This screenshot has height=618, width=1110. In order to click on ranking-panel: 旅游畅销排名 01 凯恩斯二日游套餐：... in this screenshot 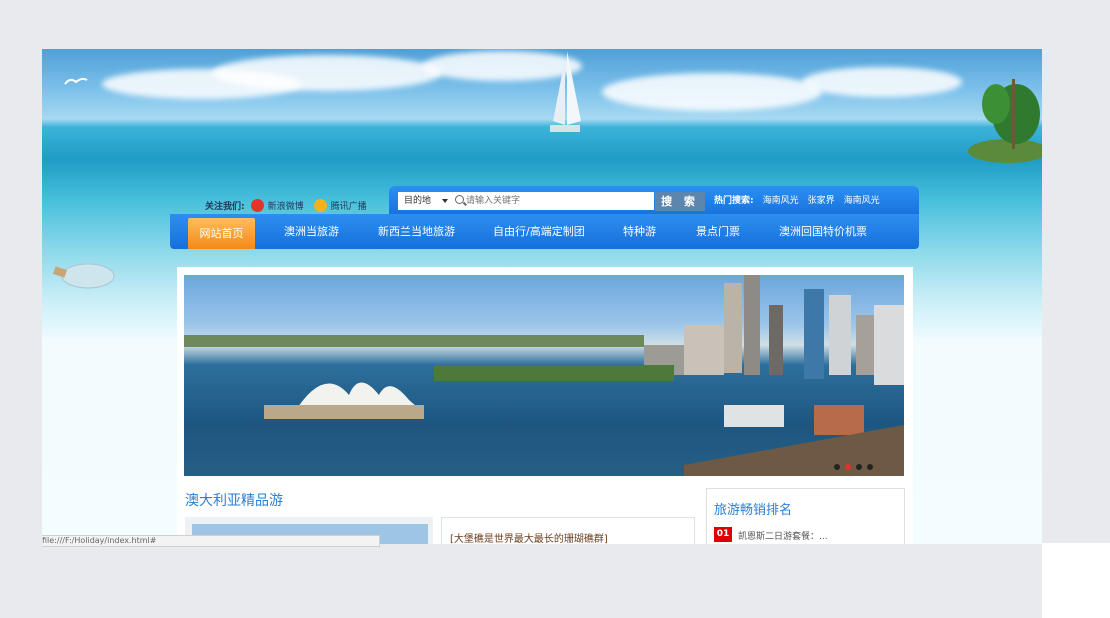, I will do `click(805, 516)`.